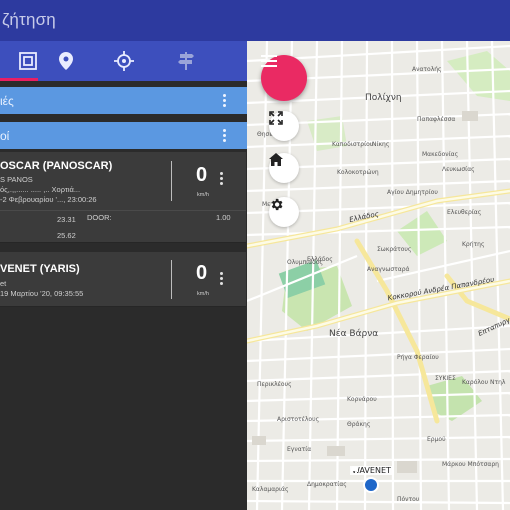 The height and width of the screenshot is (510, 510). What do you see at coordinates (458, 169) in the screenshot?
I see `map-label-lefkosias: Λευκωσίας` at bounding box center [458, 169].